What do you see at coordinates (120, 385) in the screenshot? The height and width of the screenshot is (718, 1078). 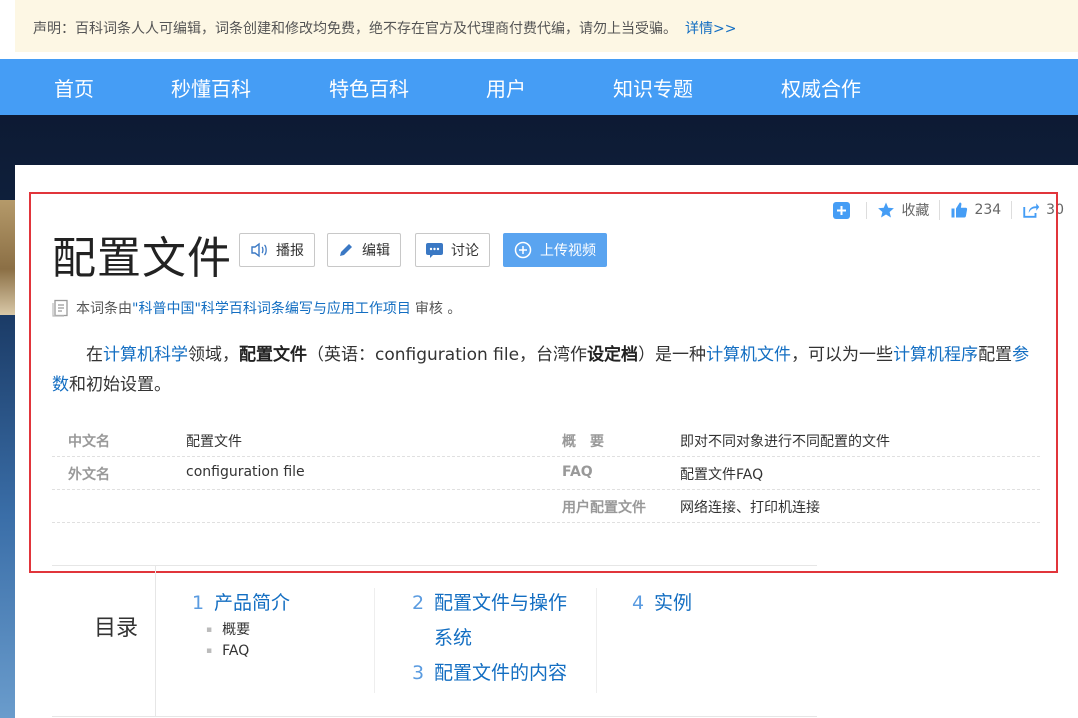 I see `summary-text: 和初始设置。` at bounding box center [120, 385].